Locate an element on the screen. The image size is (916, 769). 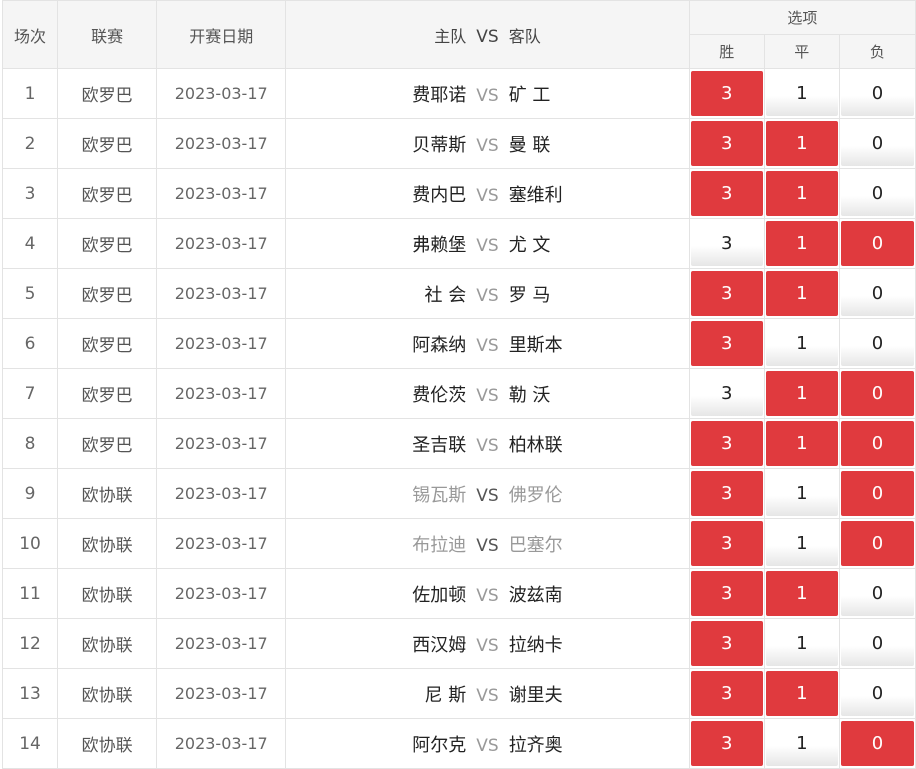
match-index: 1 is located at coordinates (30, 93).